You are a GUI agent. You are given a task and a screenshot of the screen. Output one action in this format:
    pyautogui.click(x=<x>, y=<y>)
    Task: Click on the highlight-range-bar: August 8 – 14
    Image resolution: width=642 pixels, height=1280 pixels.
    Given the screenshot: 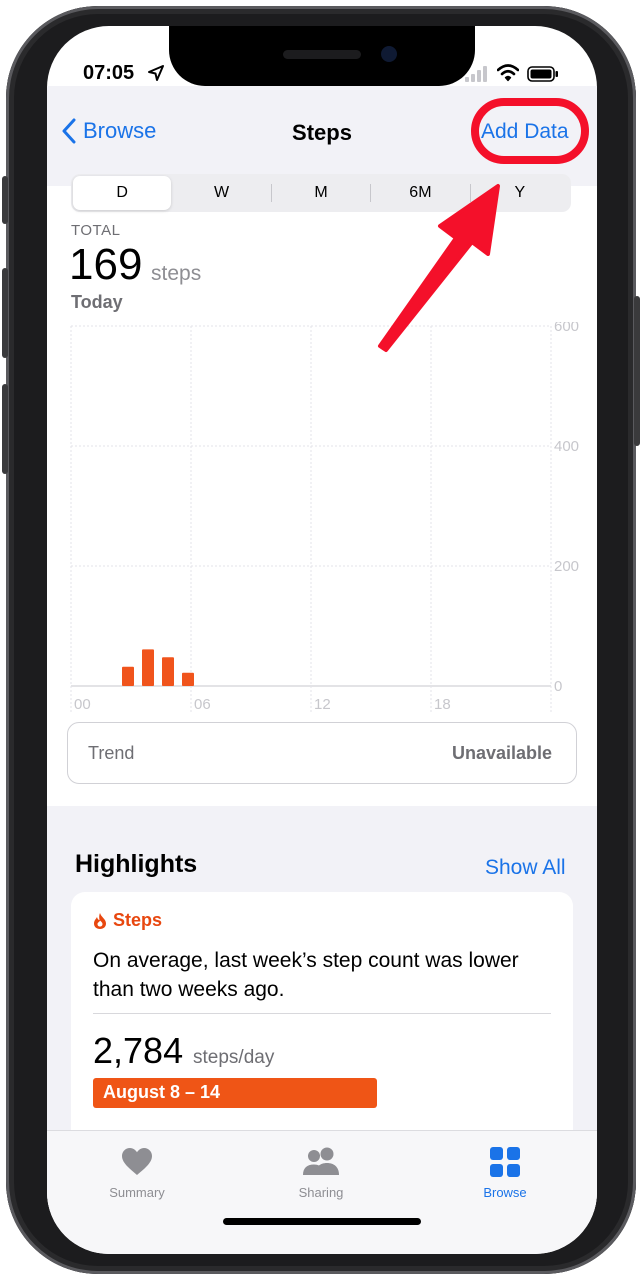 What is the action you would take?
    pyautogui.click(x=235, y=1093)
    